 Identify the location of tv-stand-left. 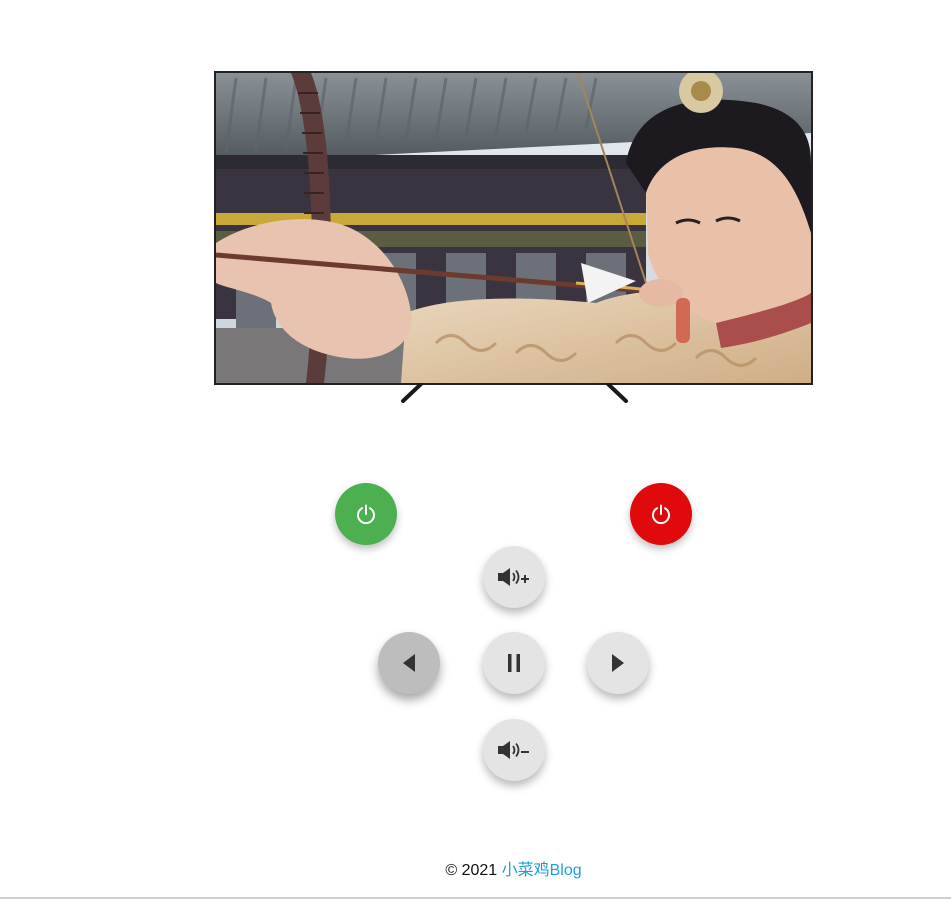
(412, 393).